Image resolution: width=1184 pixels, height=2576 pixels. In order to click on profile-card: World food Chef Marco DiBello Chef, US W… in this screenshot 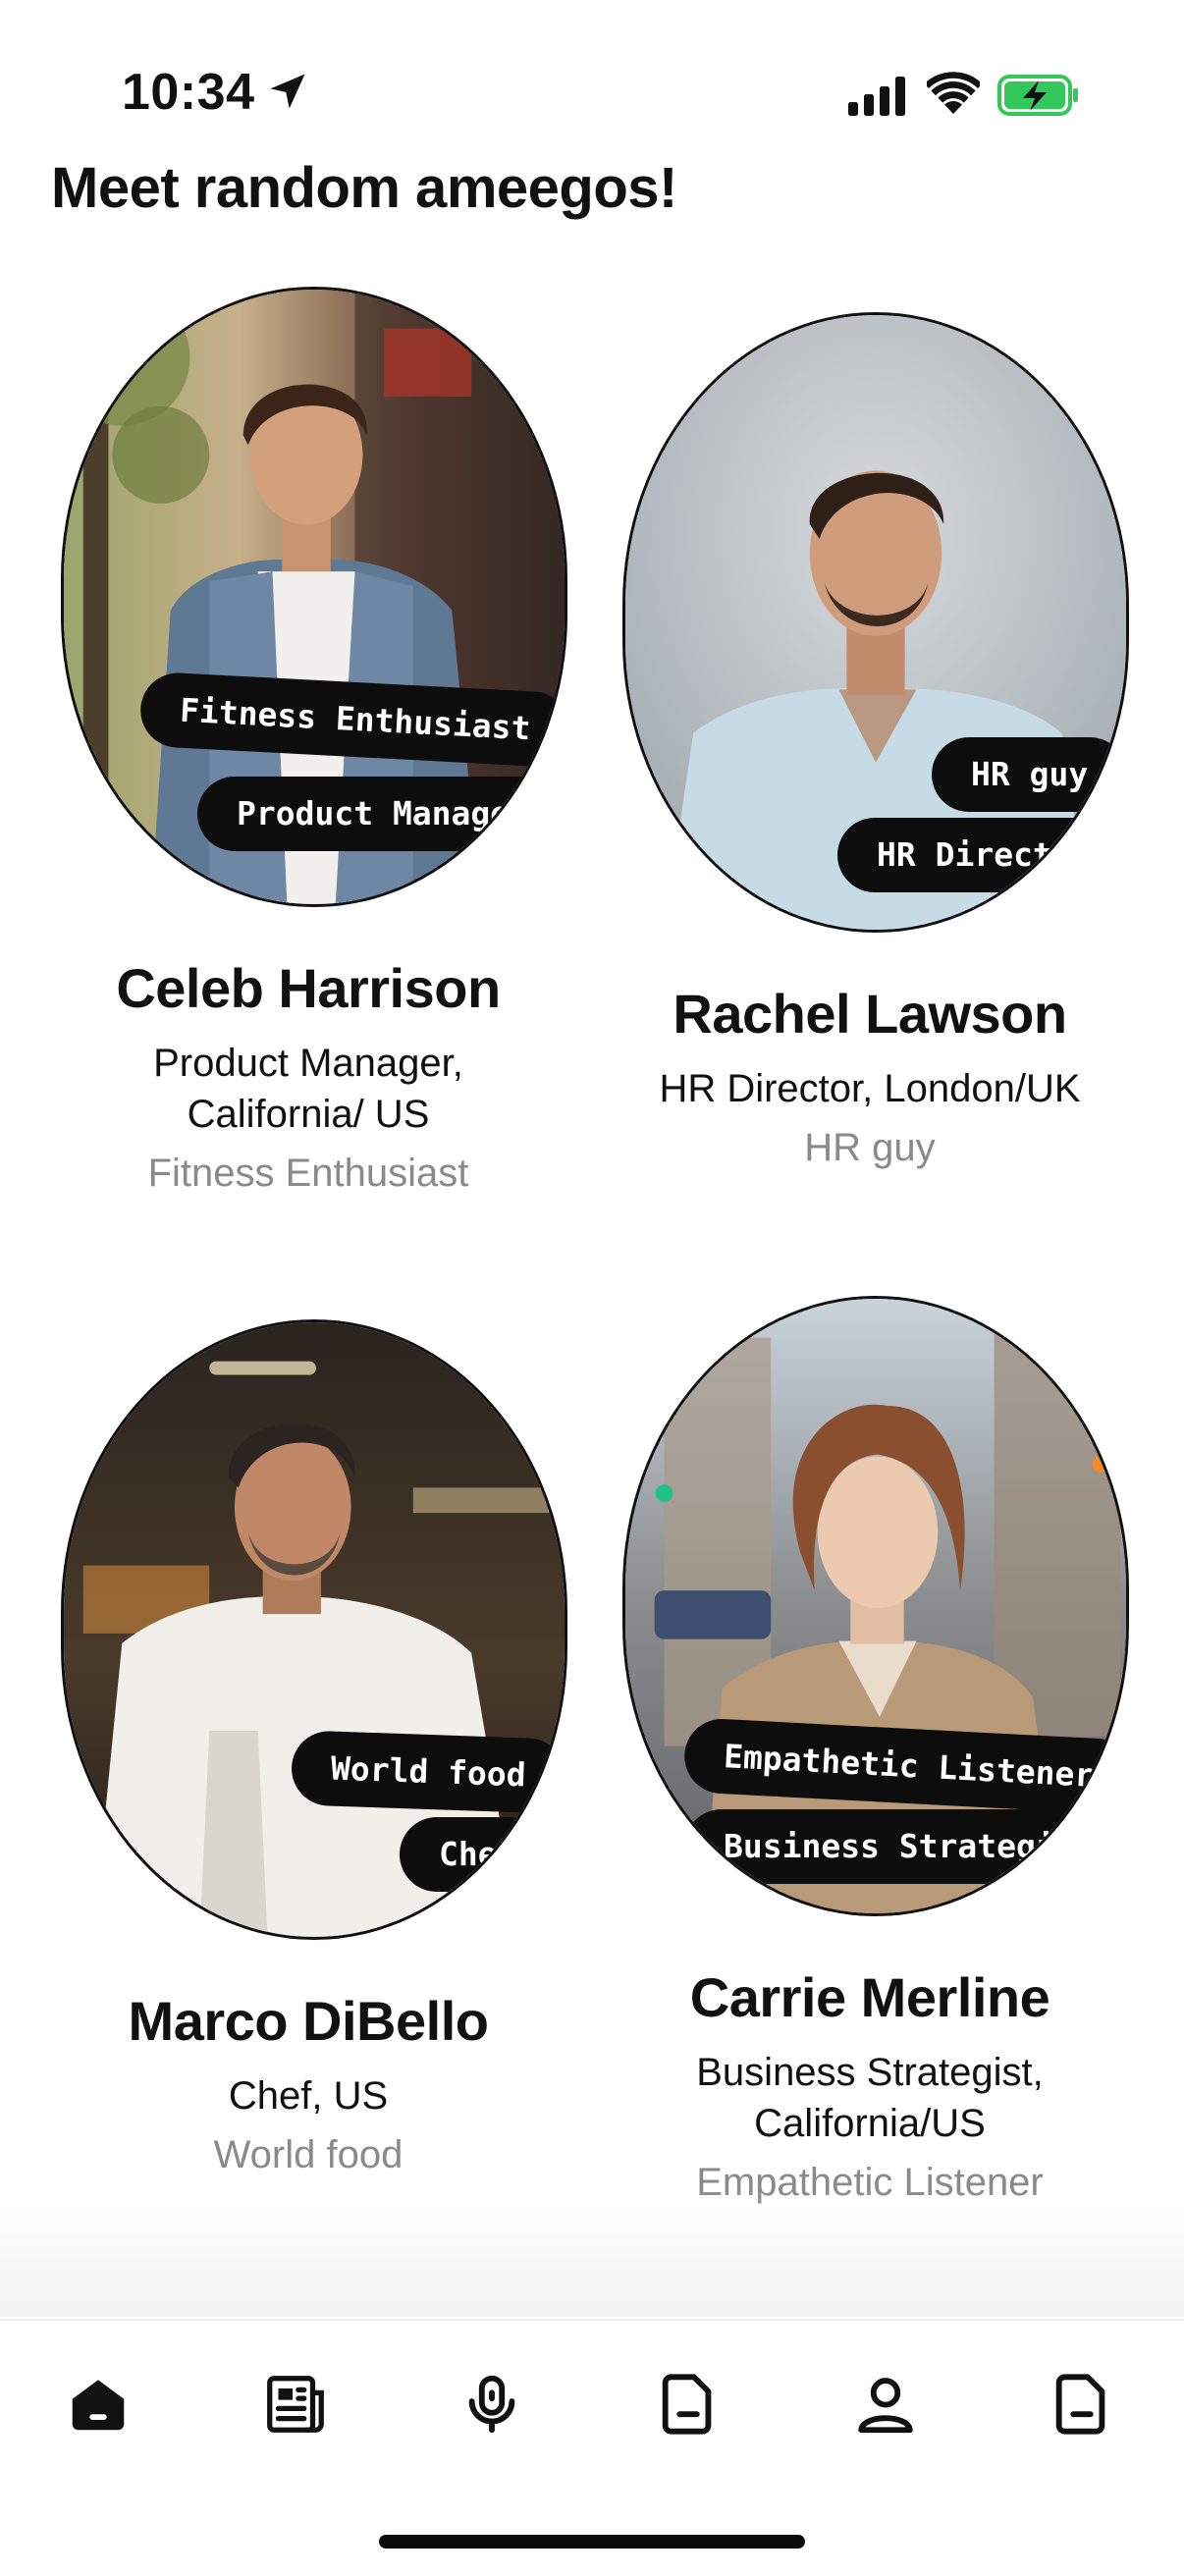, I will do `click(308, 1748)`.